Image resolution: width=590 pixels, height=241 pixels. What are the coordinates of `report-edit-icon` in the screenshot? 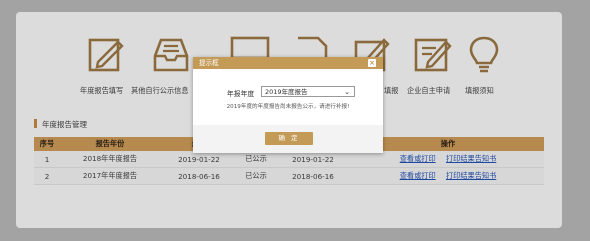 It's located at (108, 54).